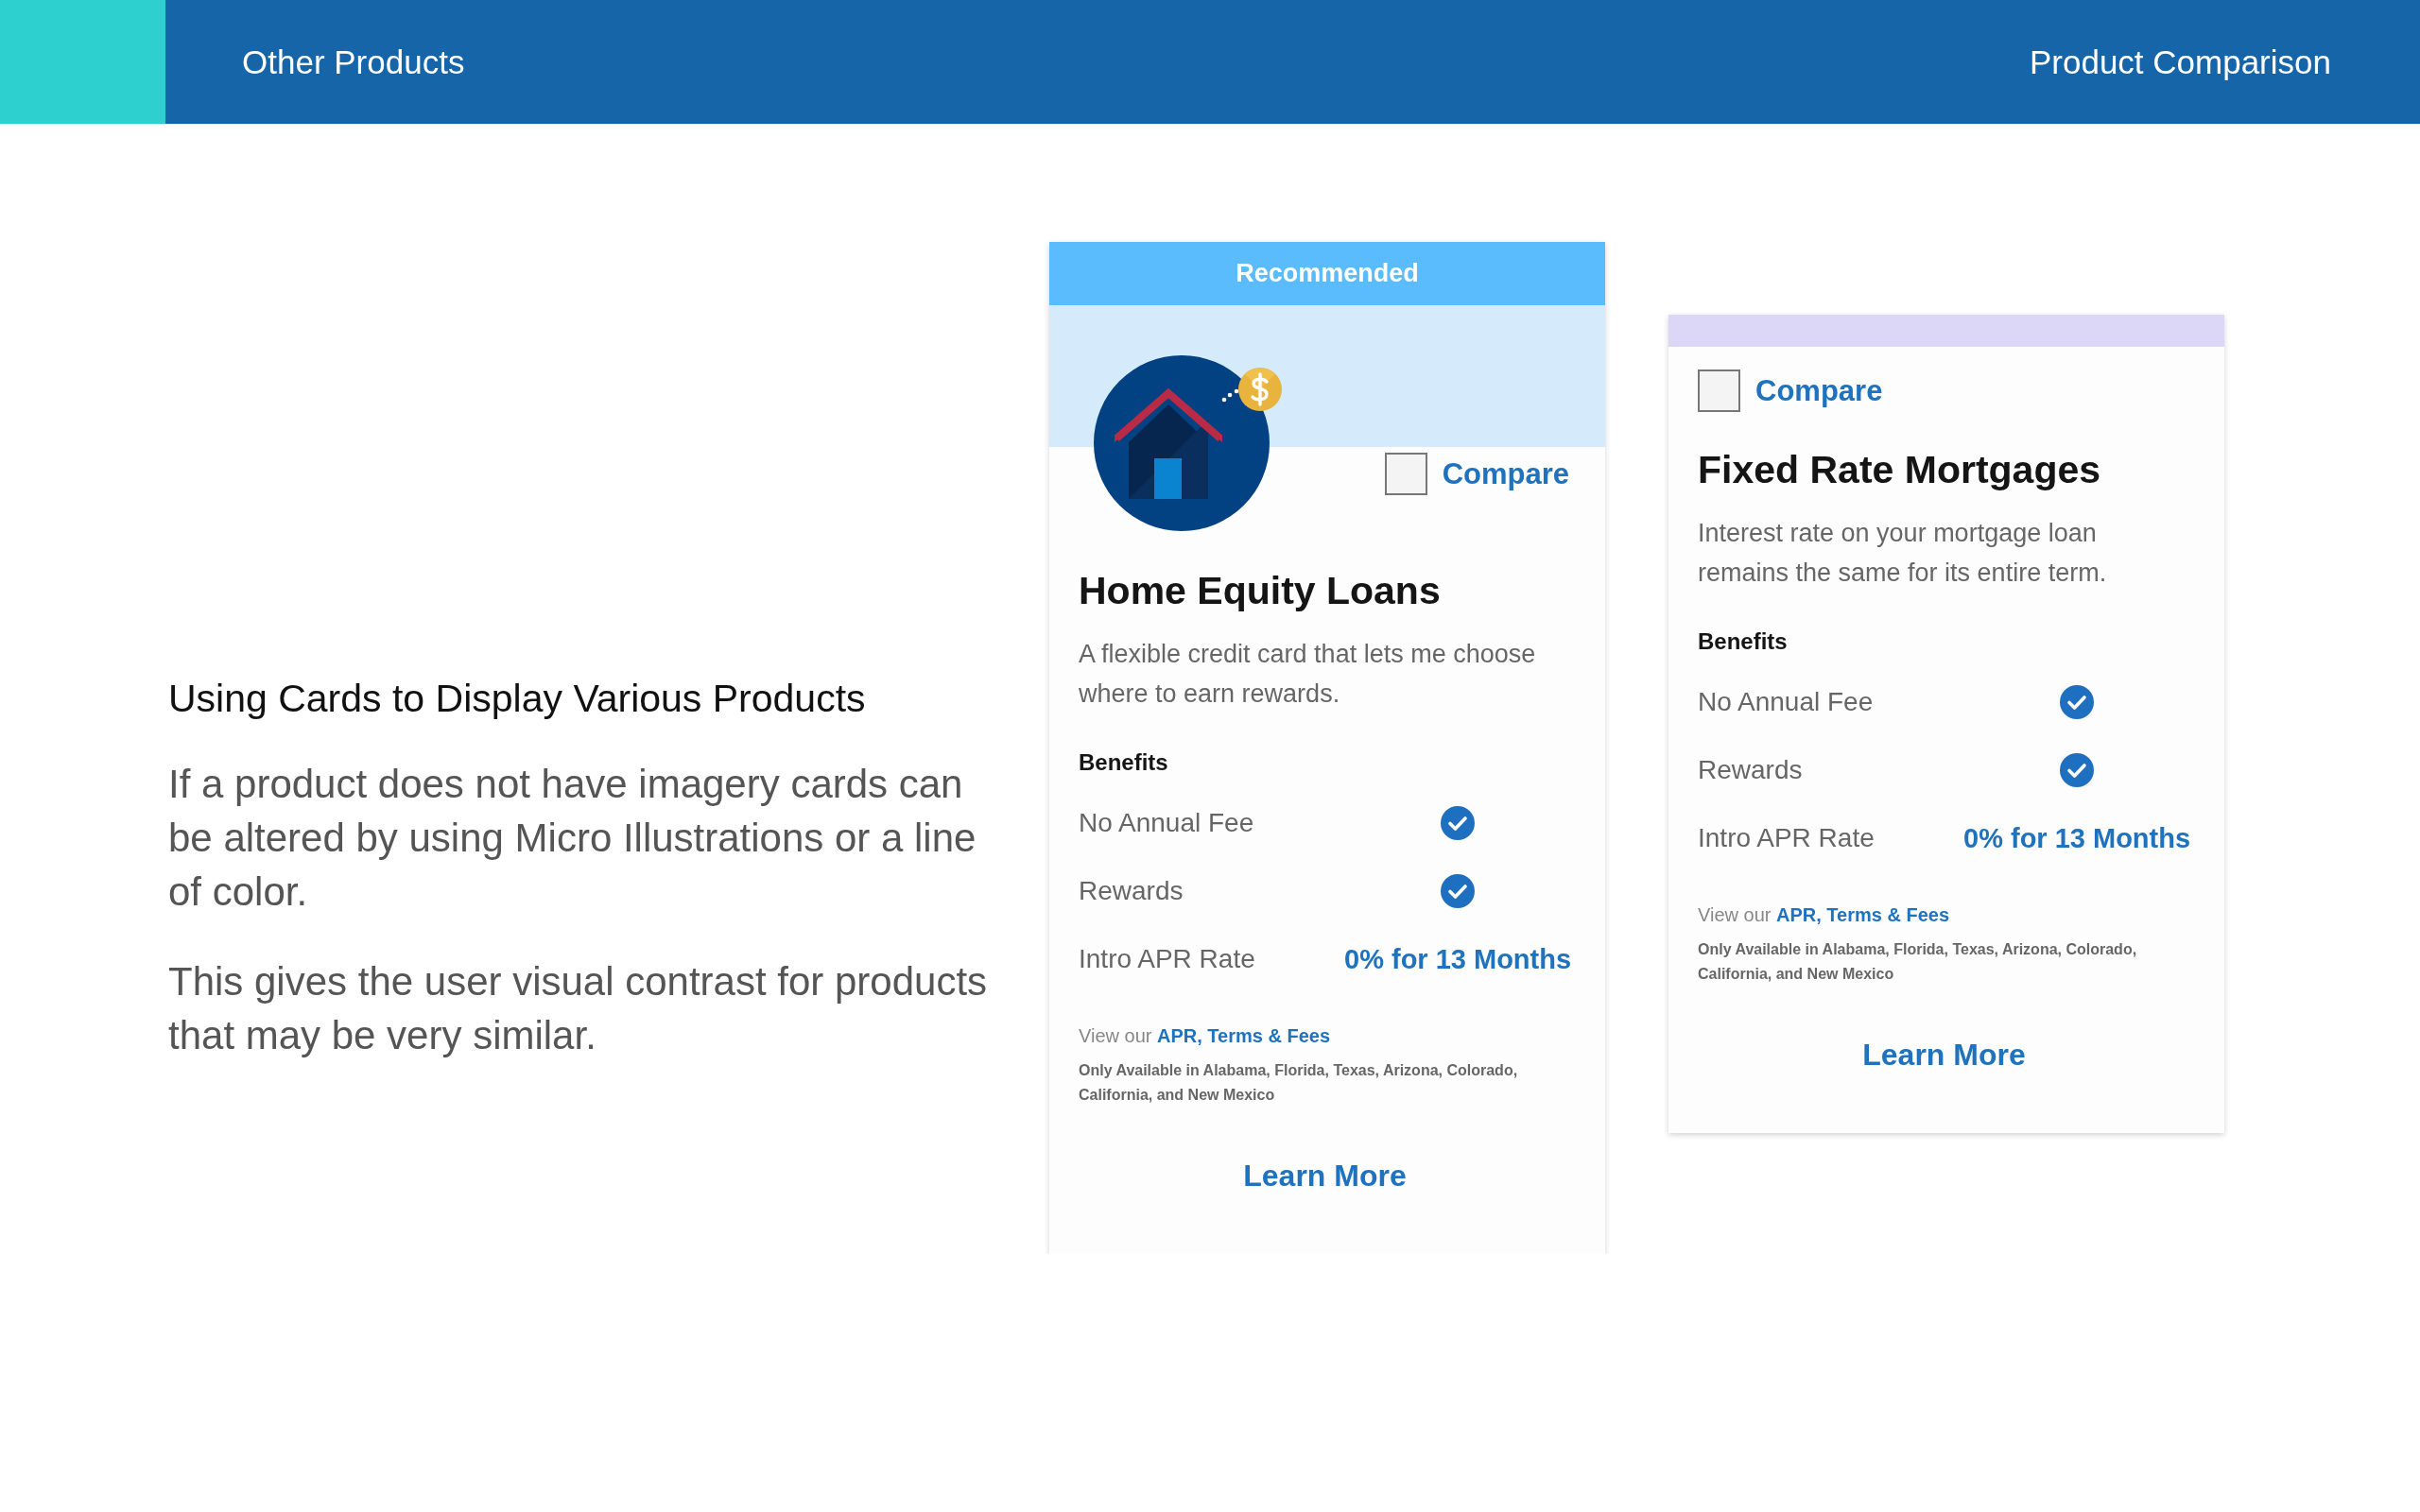 The width and height of the screenshot is (2420, 1512). I want to click on body-paragraph: If a product does not have imagery cards can be altered by using Micro Illustrations or a line of color., so click(572, 838).